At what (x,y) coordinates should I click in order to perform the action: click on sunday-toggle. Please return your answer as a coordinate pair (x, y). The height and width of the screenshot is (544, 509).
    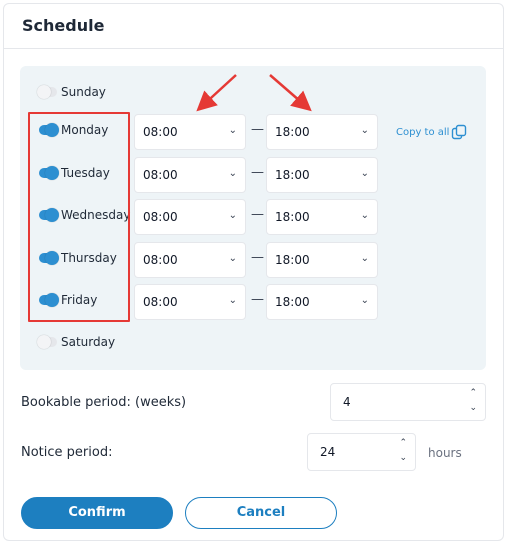
    Looking at the image, I should click on (47, 92).